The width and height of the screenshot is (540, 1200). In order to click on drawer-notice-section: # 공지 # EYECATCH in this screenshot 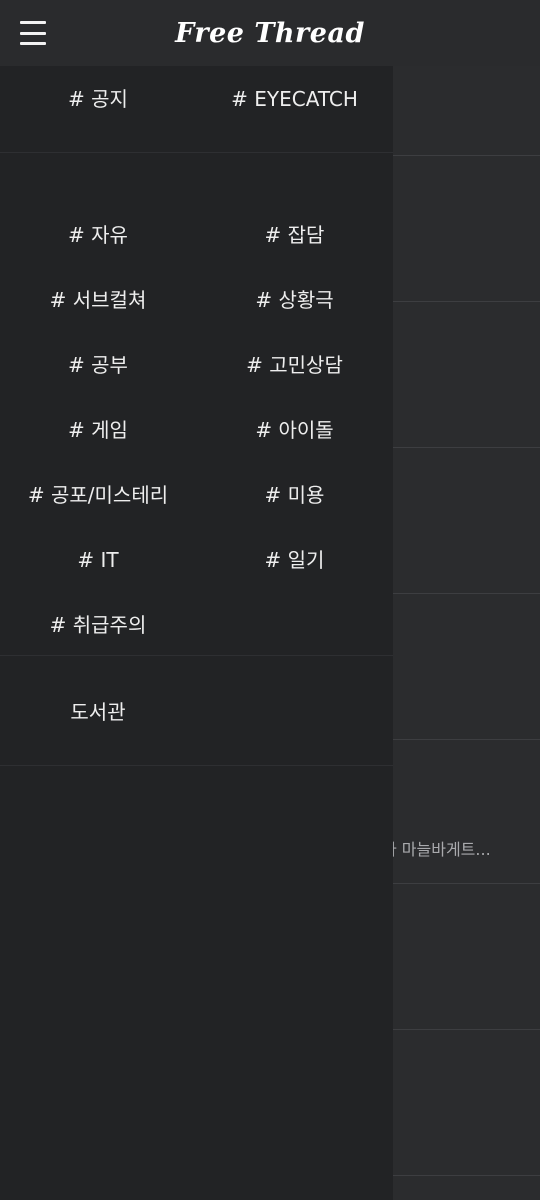, I will do `click(196, 109)`.